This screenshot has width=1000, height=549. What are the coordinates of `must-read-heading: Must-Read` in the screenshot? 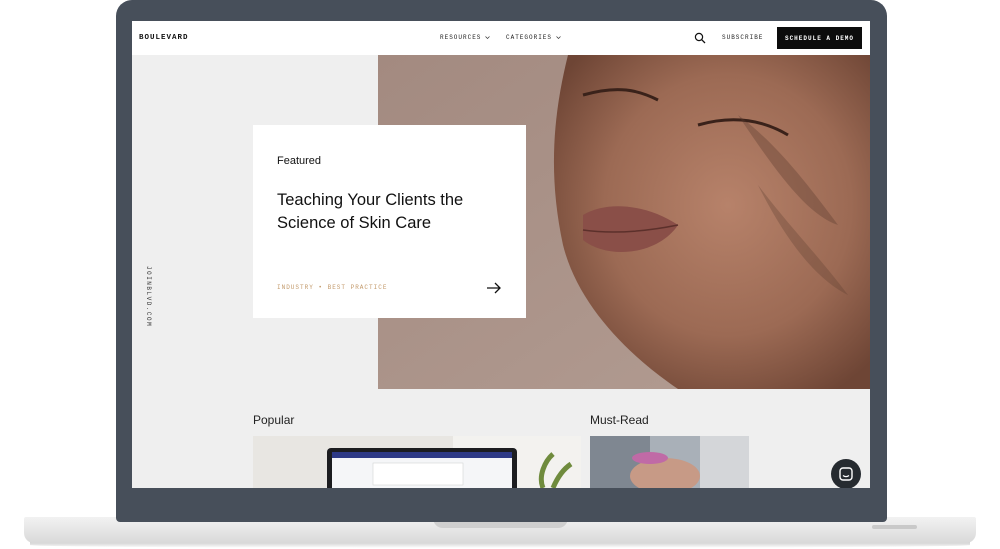 It's located at (619, 420).